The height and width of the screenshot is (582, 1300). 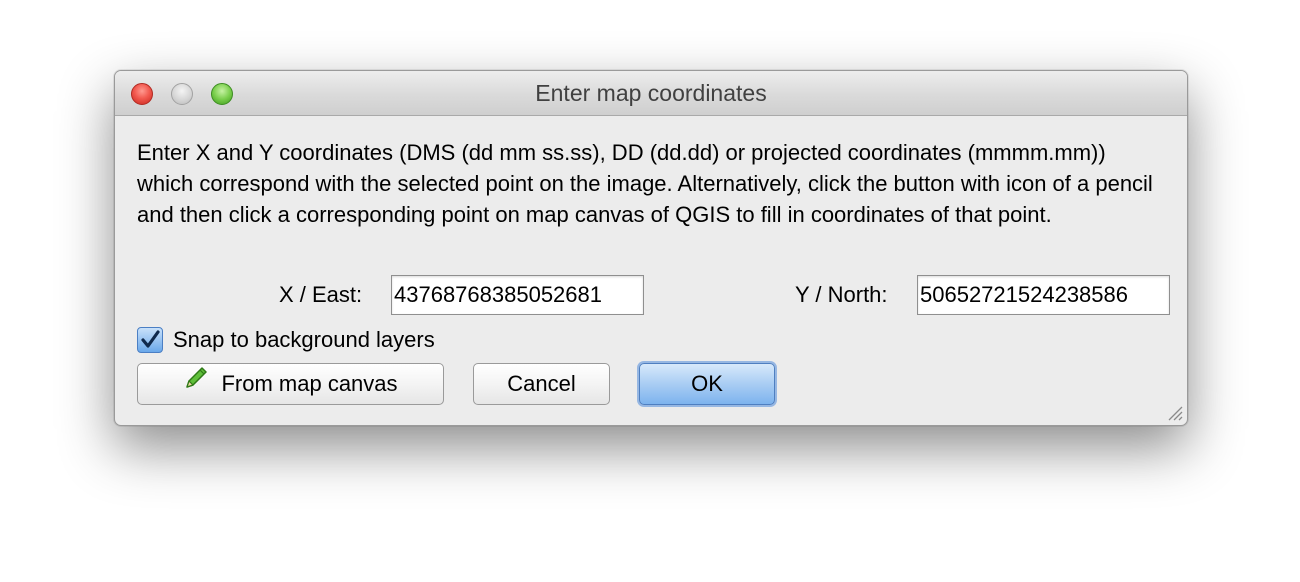 I want to click on snap-checkbox, so click(x=150, y=340).